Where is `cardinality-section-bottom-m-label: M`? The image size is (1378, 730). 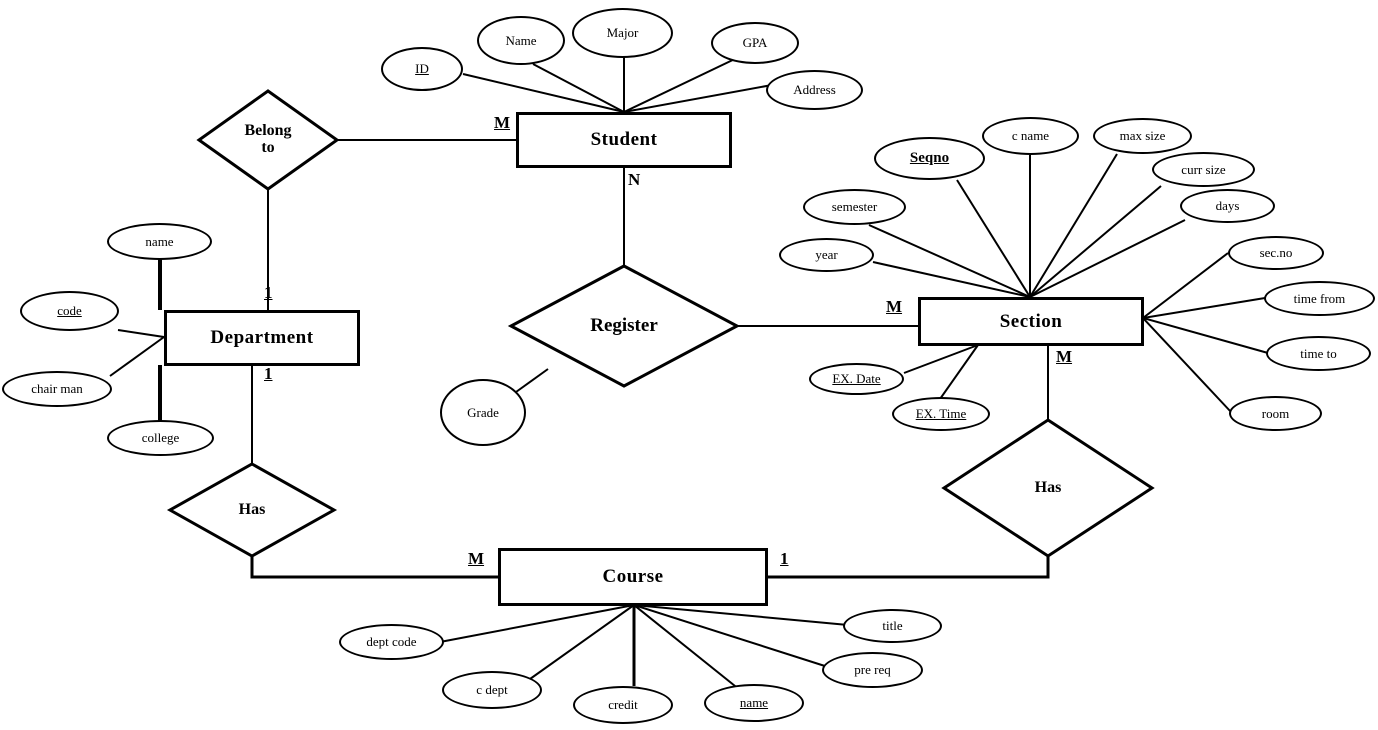
cardinality-section-bottom-m-label: M is located at coordinates (1064, 356).